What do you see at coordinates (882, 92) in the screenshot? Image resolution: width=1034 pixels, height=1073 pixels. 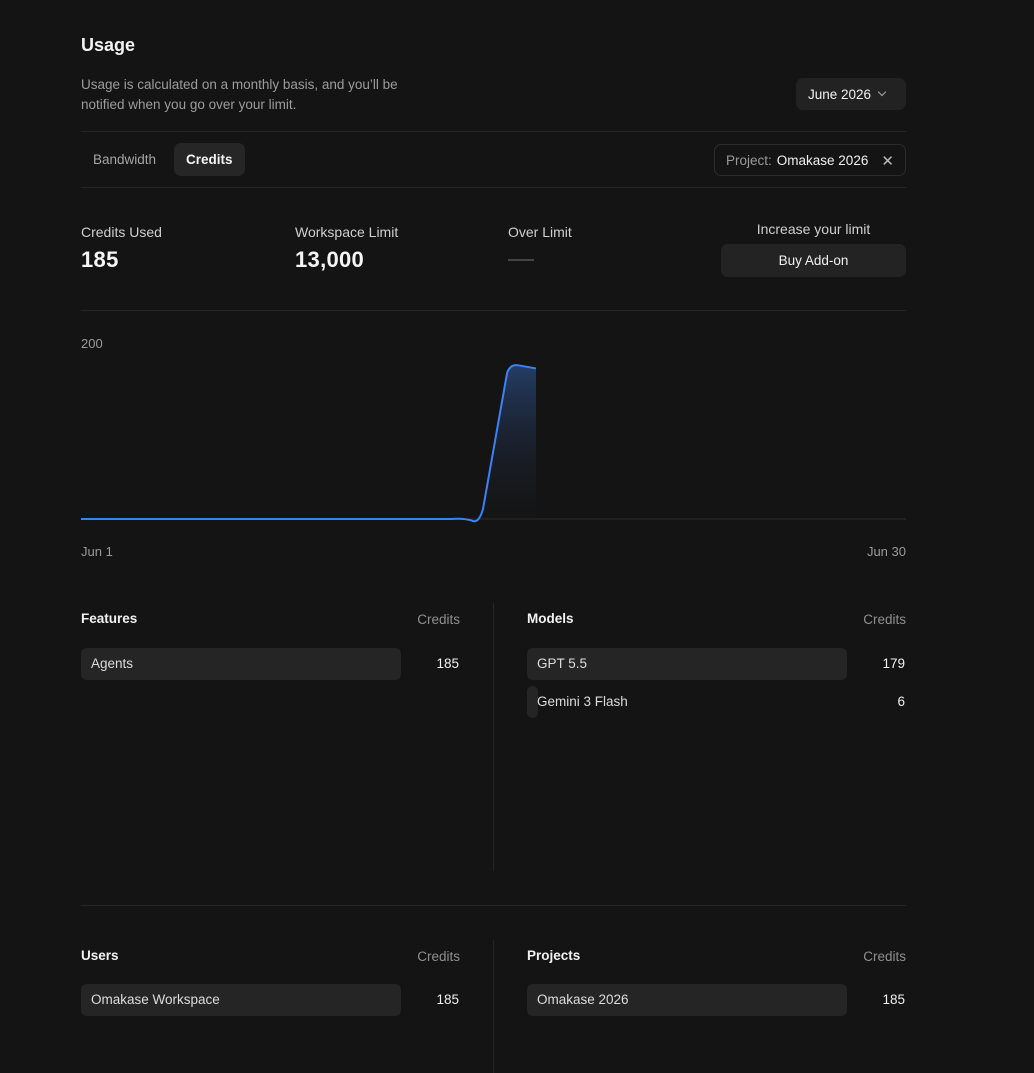 I see `chevron-down-icon` at bounding box center [882, 92].